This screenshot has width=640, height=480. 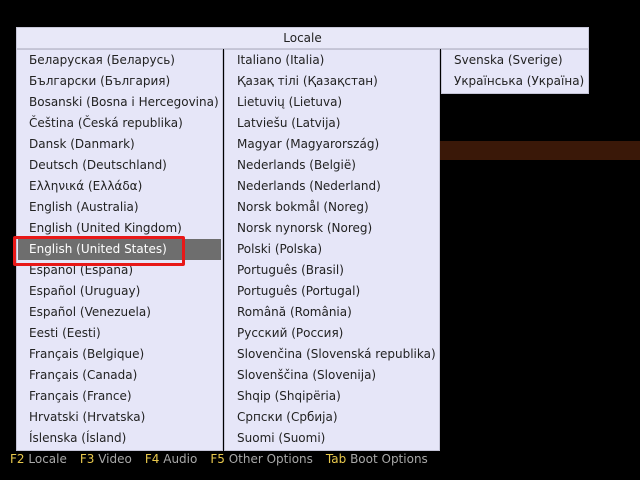 I want to click on locale-item: Latviešu (Latvija), so click(x=332, y=123).